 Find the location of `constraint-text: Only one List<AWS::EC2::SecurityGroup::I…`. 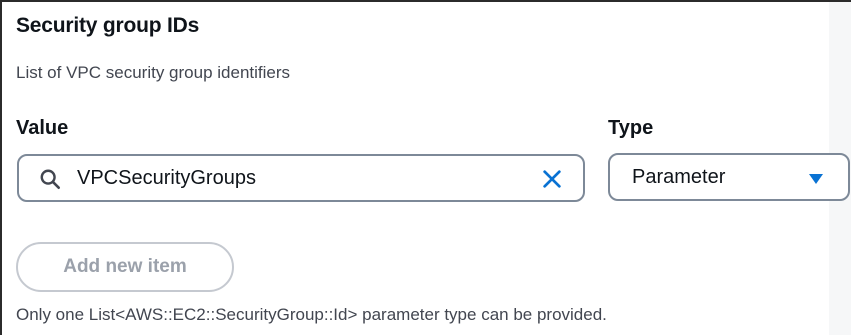

constraint-text: Only one List<AWS::EC2::SecurityGroup::I… is located at coordinates (311, 314).